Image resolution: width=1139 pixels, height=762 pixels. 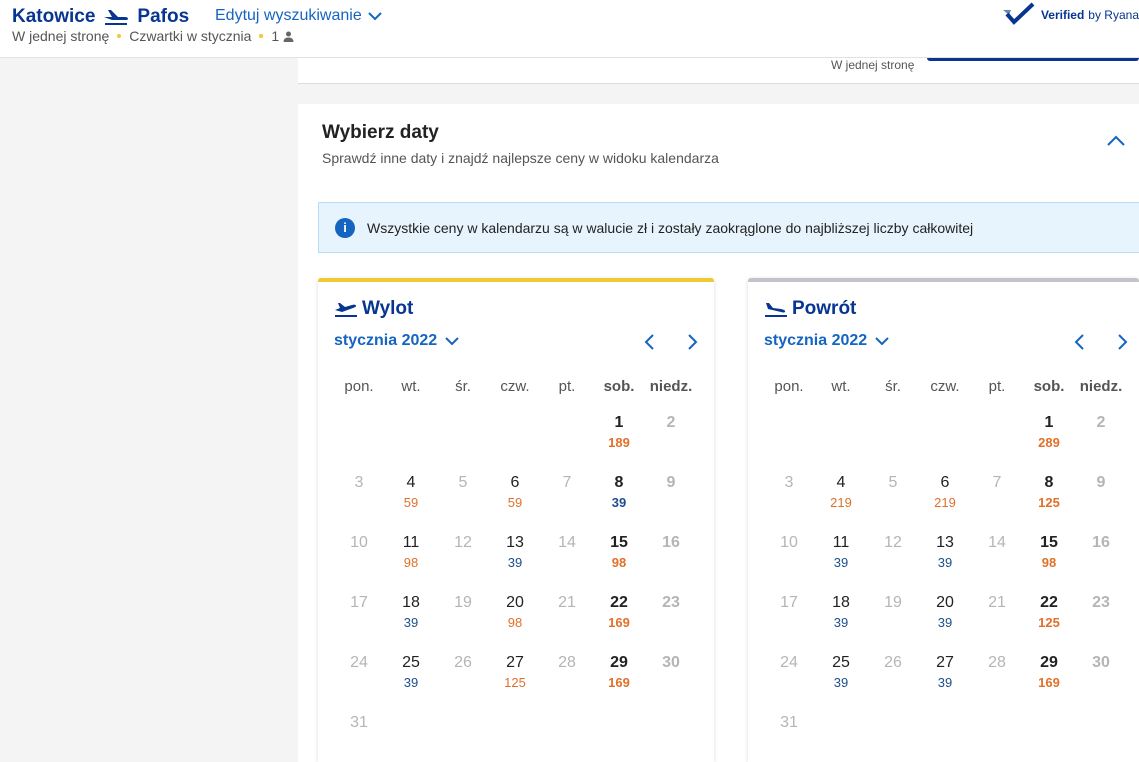 I want to click on calendar-day: 4 219, so click(x=841, y=496).